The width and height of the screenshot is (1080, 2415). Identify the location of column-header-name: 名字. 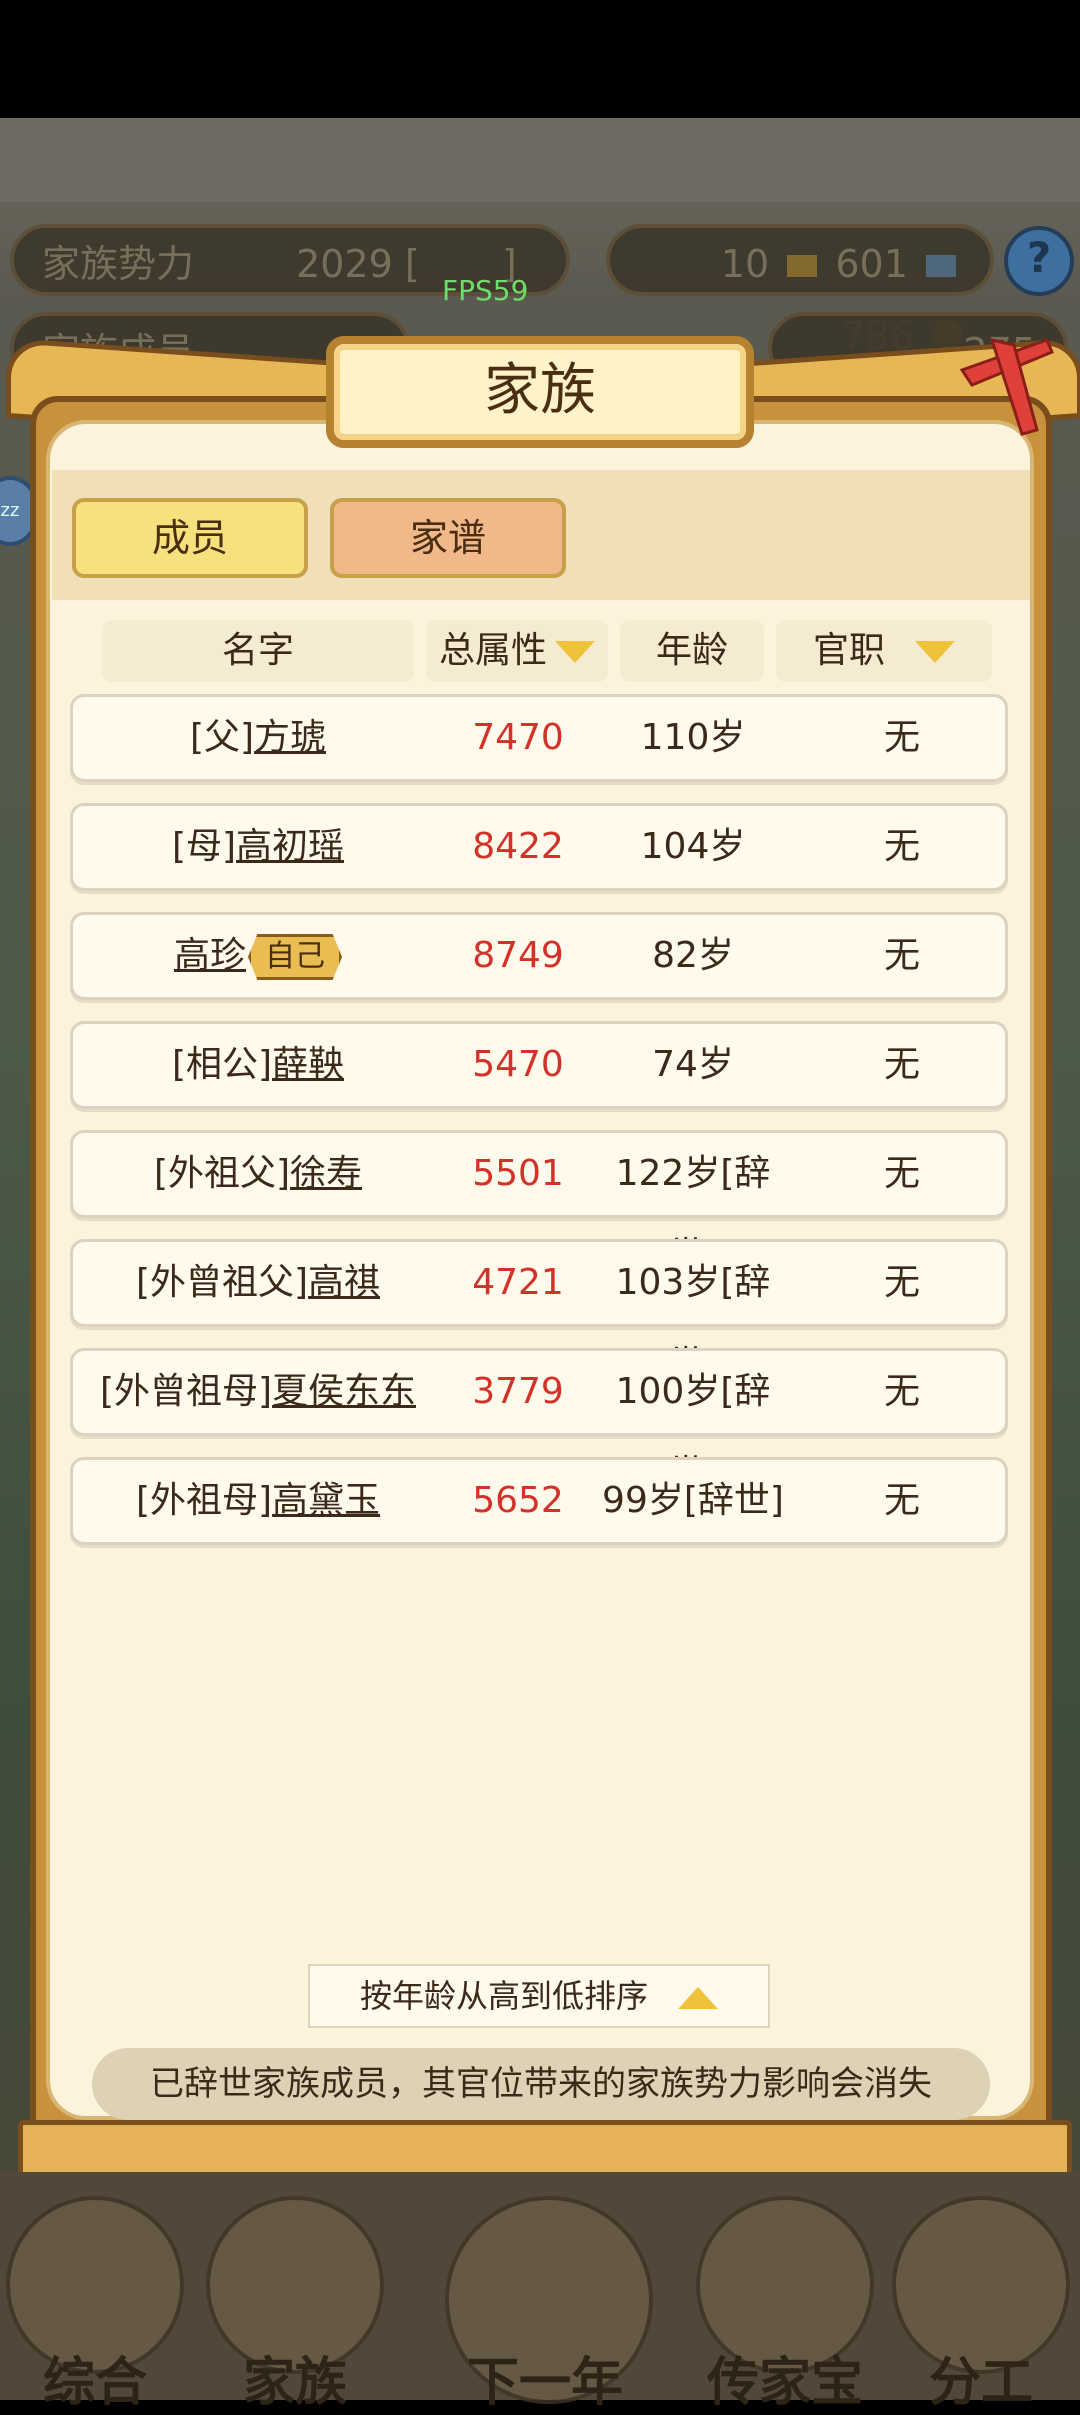
(258, 651).